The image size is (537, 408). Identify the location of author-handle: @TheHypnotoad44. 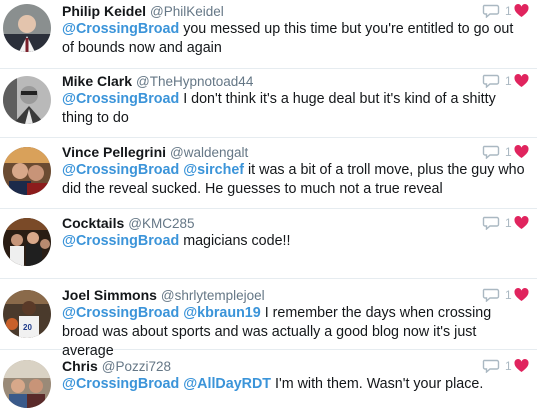
(194, 81).